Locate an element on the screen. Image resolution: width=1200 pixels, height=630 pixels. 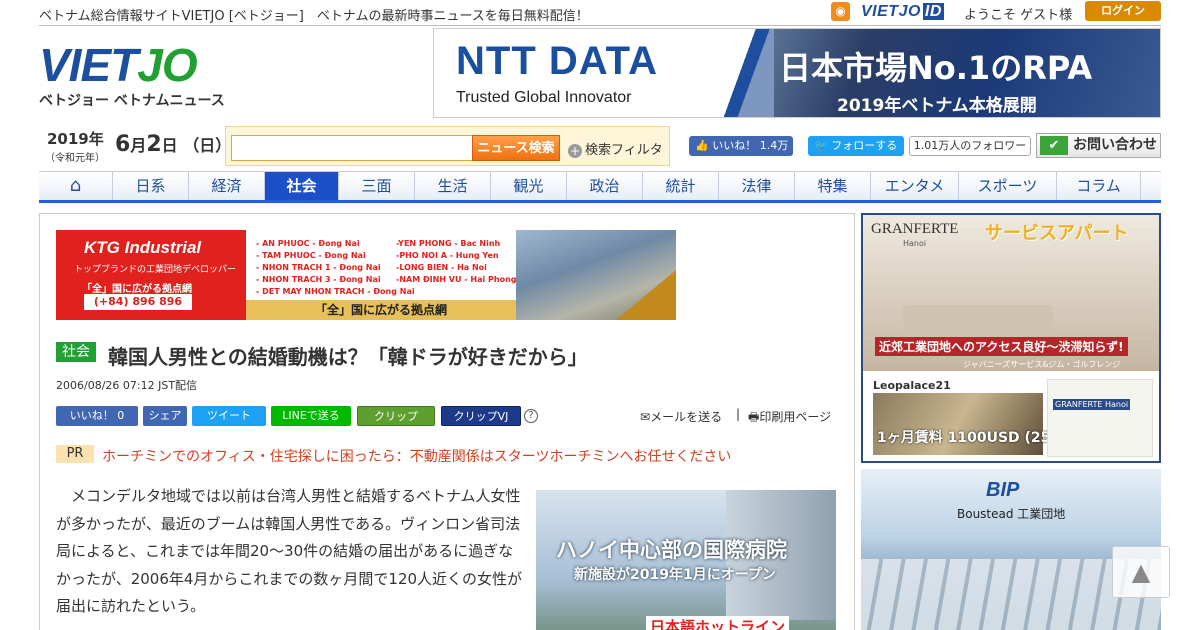
nav-item: 政治 is located at coordinates (605, 186).